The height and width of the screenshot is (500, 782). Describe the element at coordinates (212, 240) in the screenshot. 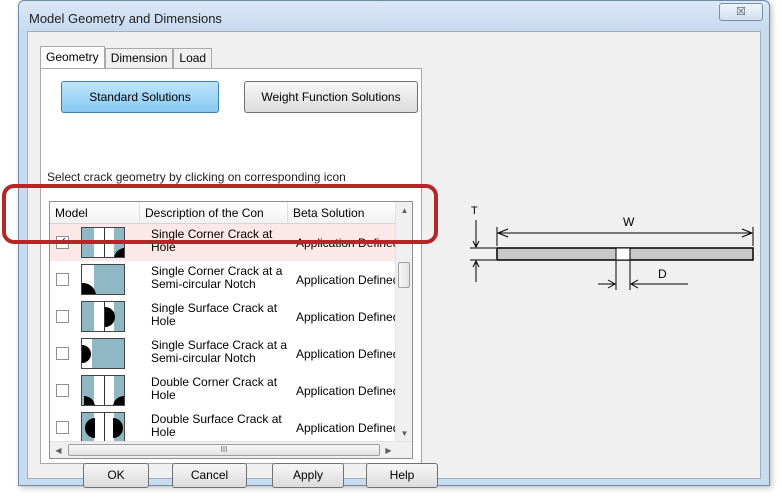

I see `row-description: Single Corner Crack at Hole` at that location.